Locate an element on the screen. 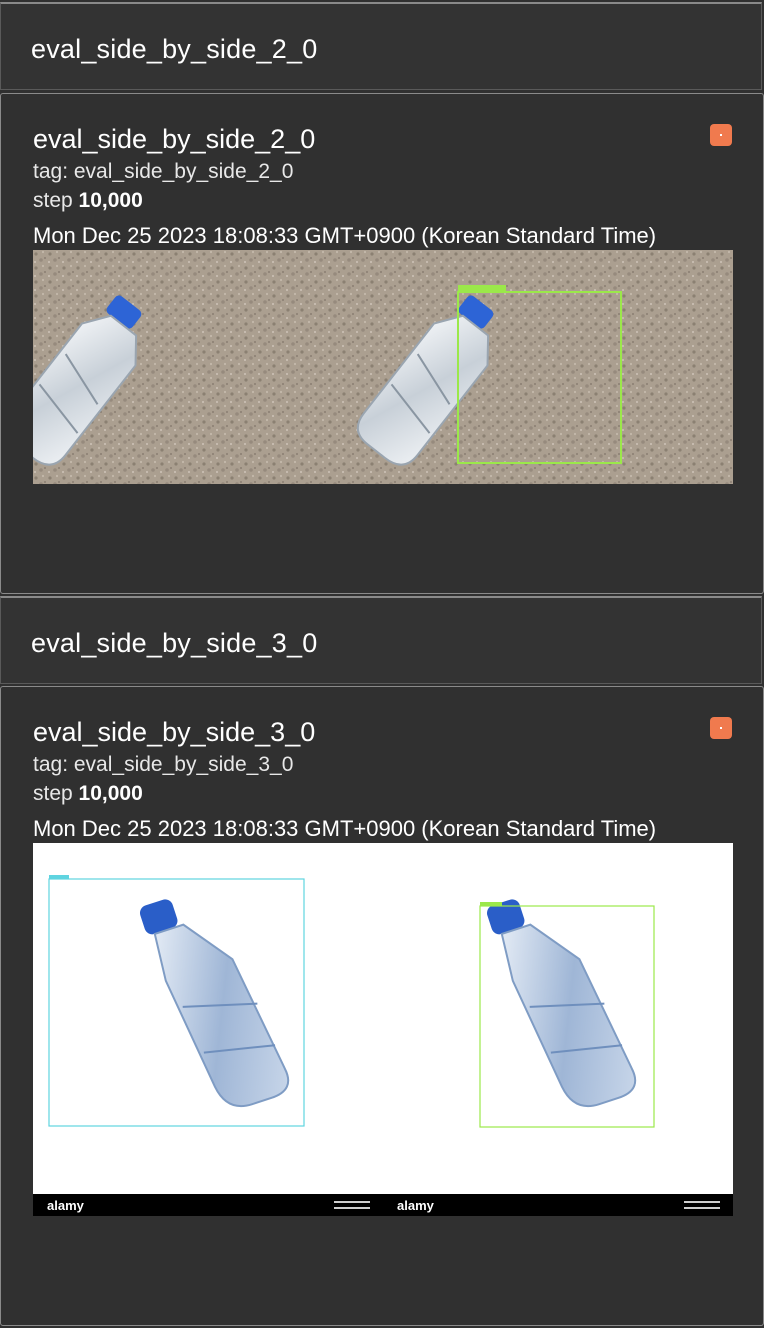  group-title: eval_side_by_side_2_0 is located at coordinates (174, 49).